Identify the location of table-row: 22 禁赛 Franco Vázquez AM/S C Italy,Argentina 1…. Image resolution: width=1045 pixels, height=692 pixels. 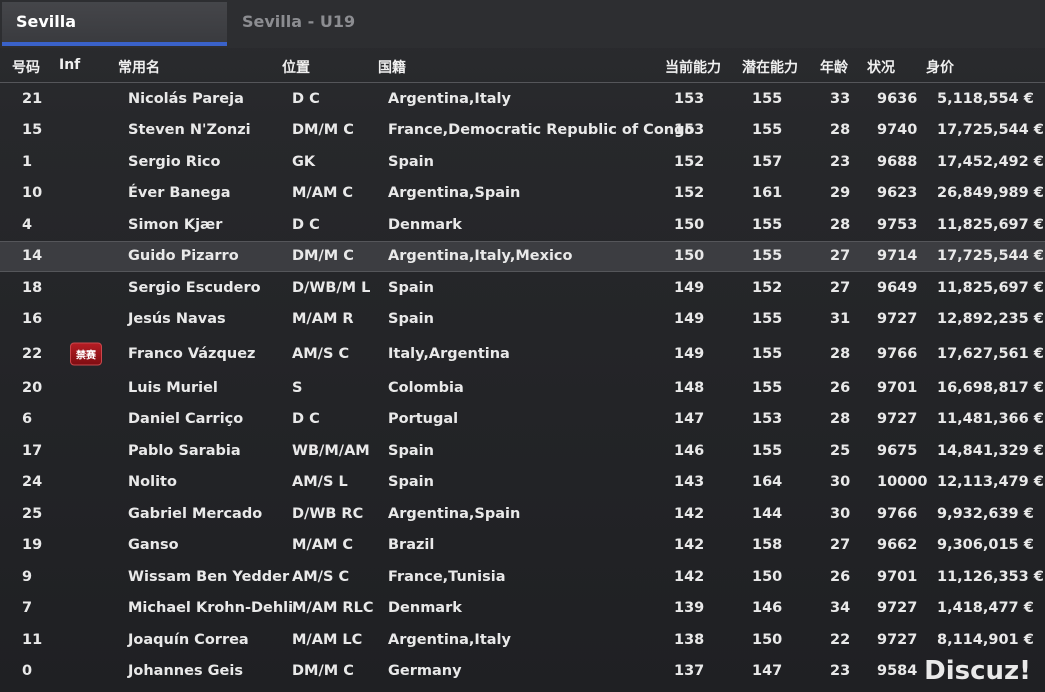
(522, 353).